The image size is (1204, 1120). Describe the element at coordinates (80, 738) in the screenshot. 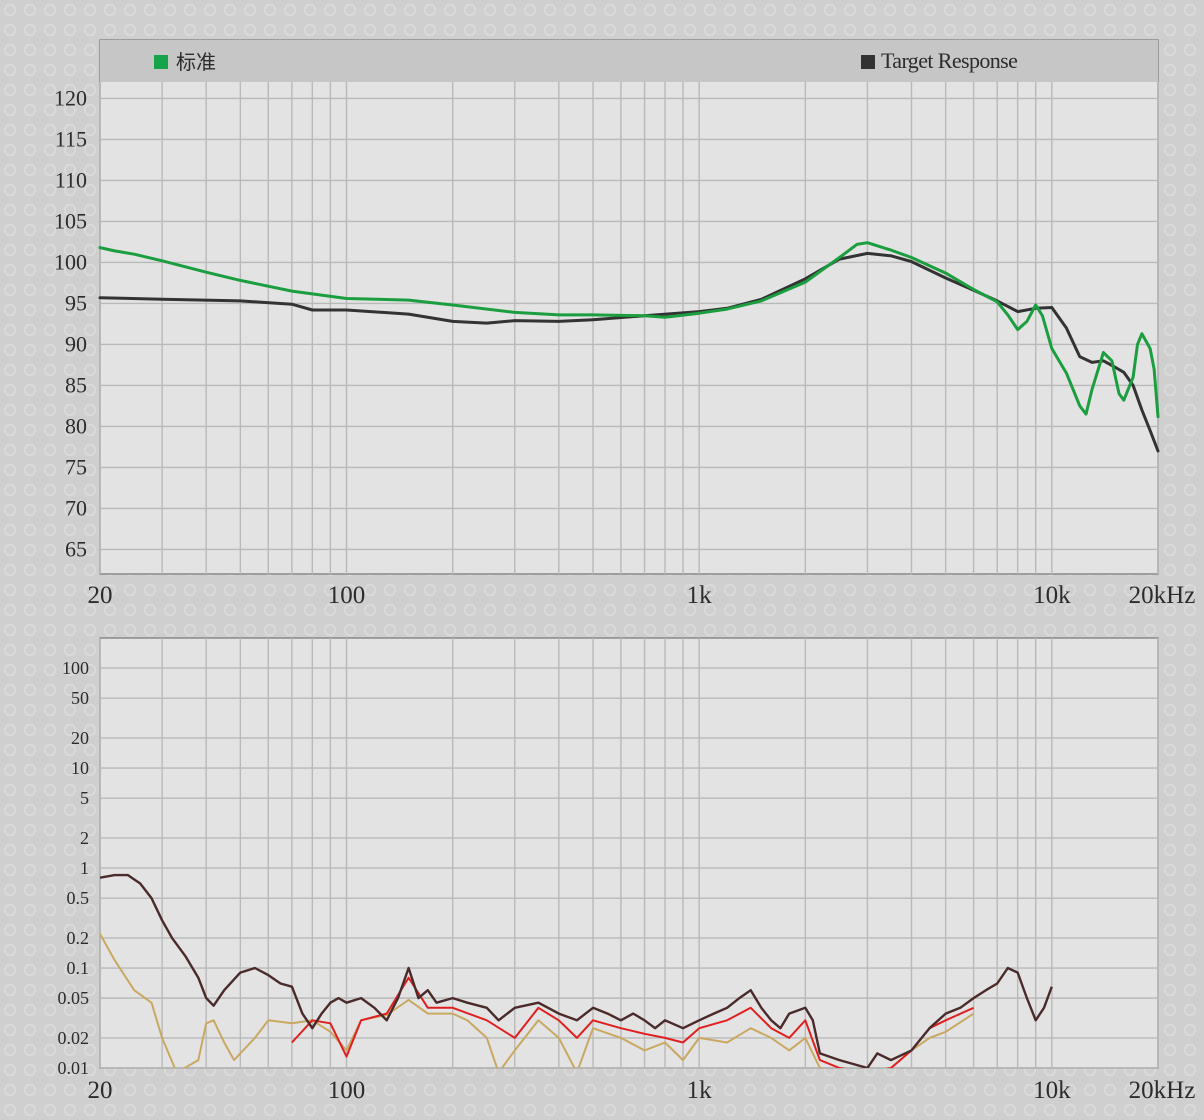

I see `y-tick-label: 20` at that location.